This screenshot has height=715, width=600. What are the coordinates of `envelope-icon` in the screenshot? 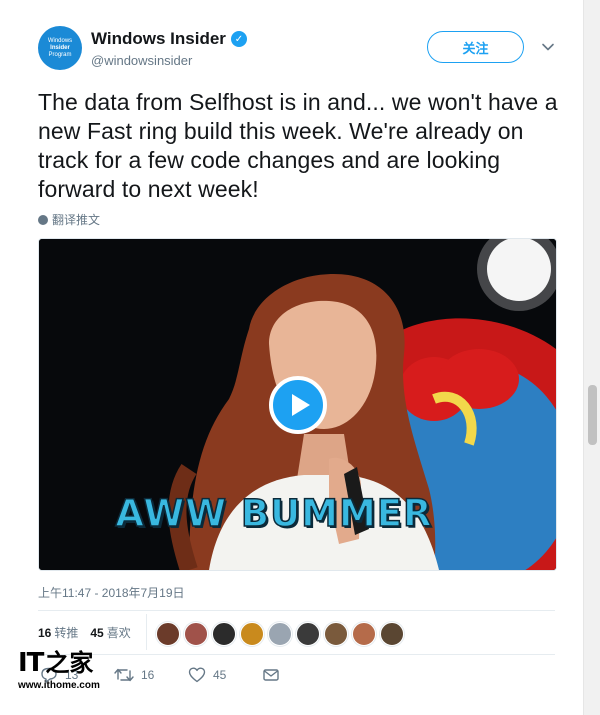 It's located at (271, 675).